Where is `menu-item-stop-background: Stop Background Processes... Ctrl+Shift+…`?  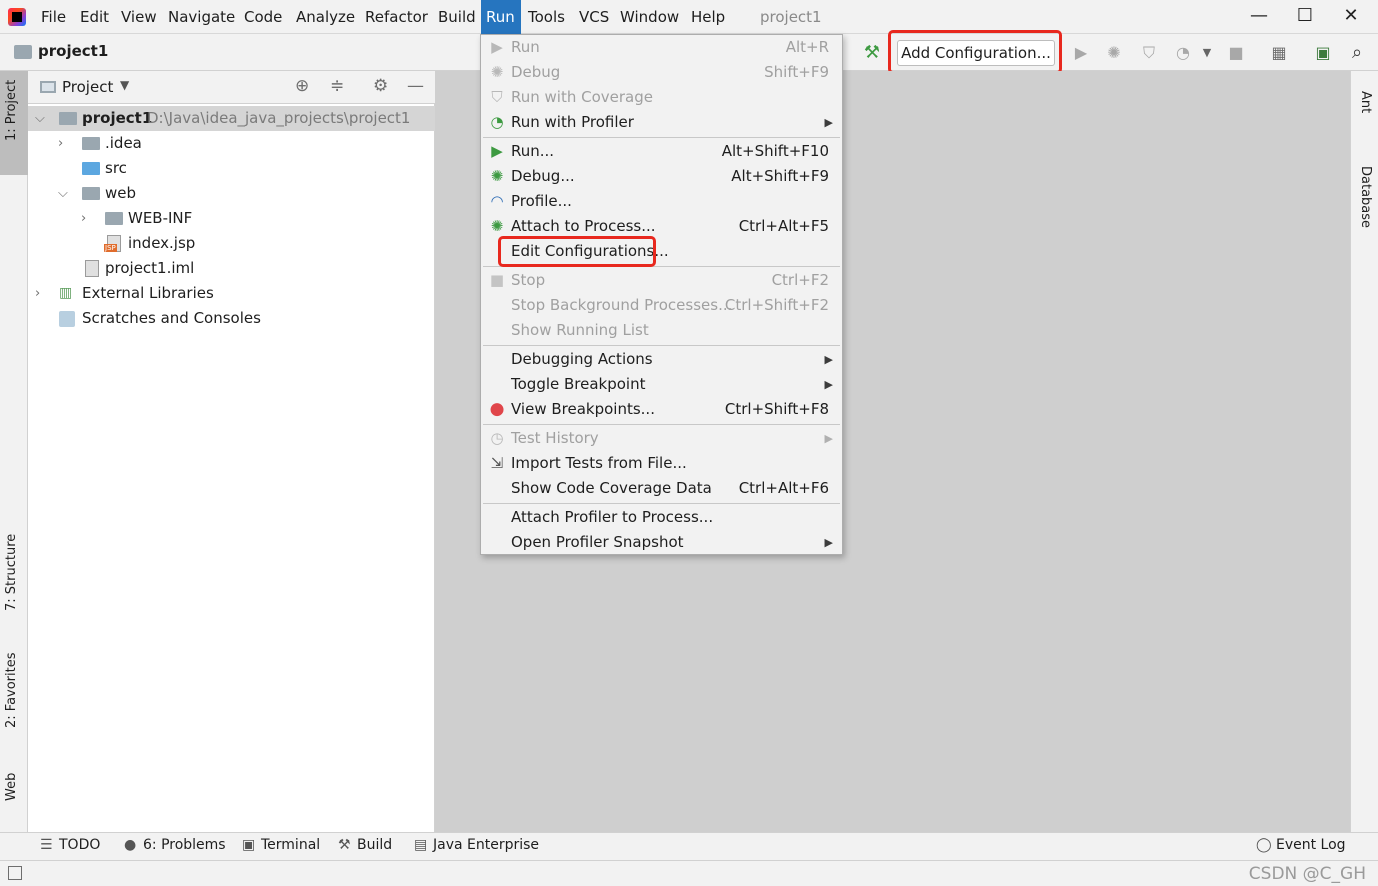
menu-item-stop-background: Stop Background Processes... Ctrl+Shift+… is located at coordinates (661, 305).